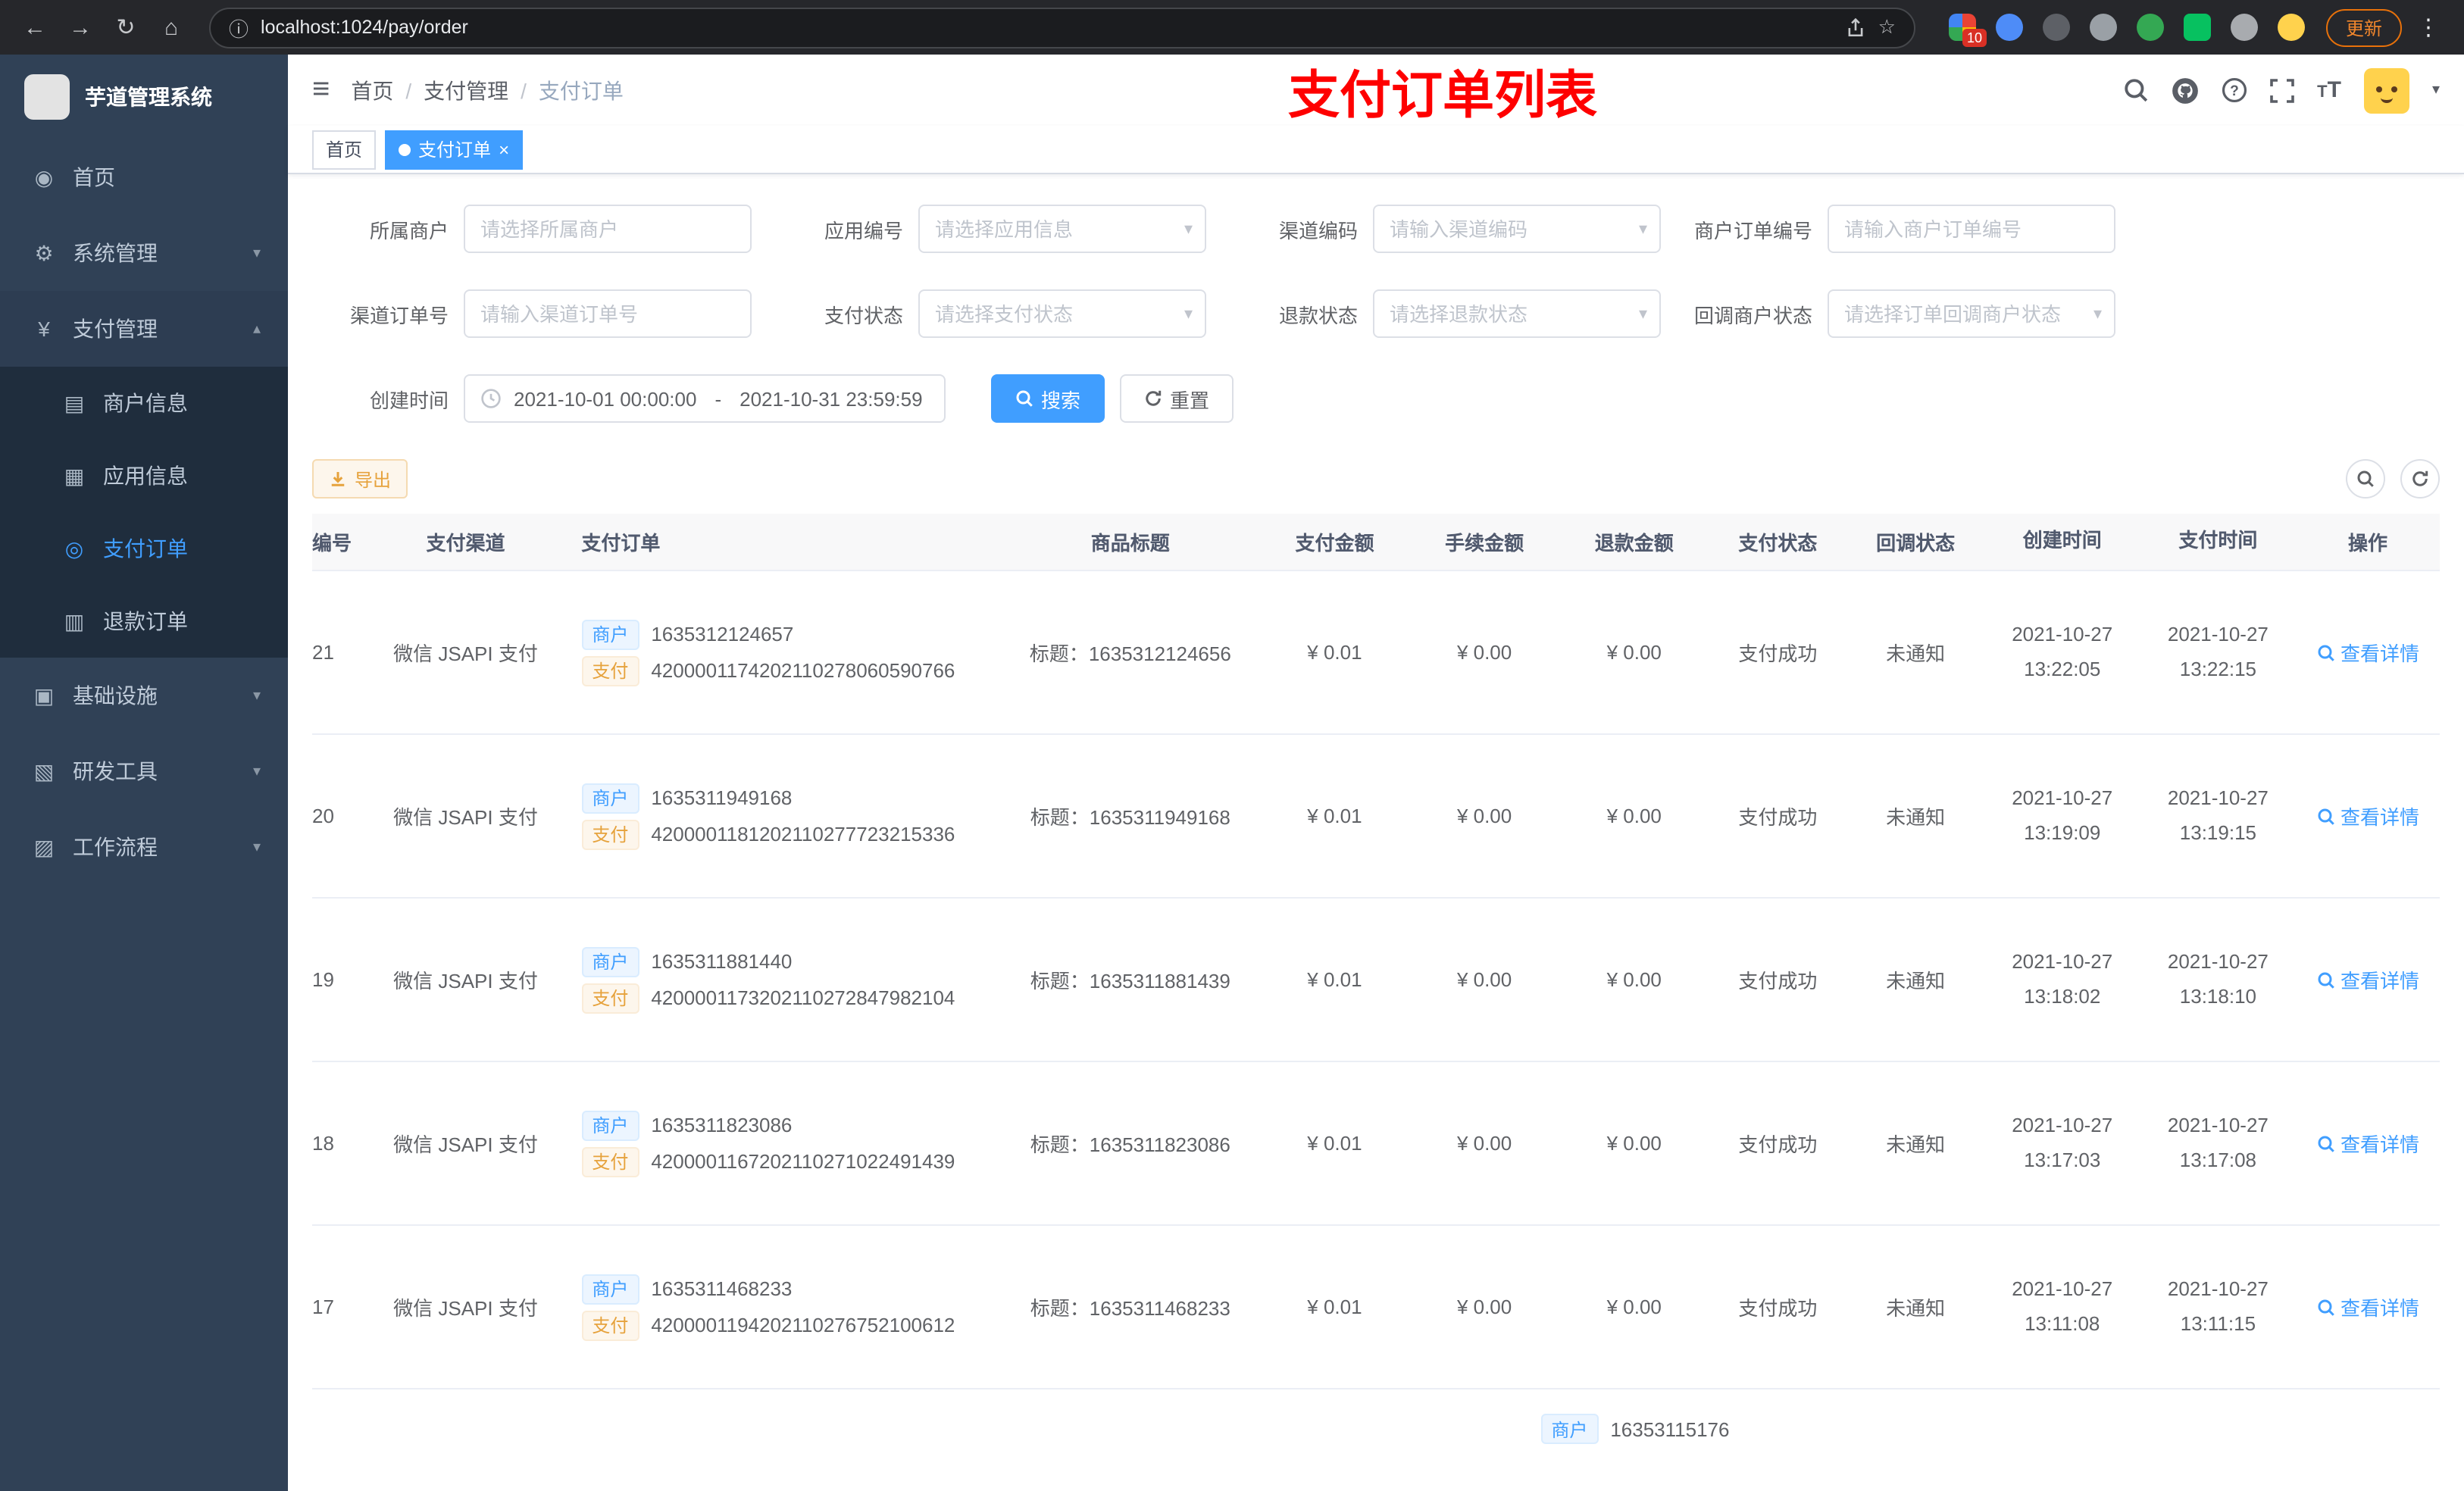  What do you see at coordinates (144, 253) in the screenshot?
I see `sidebar-item-system: ⚙ 系统管理 ▾` at bounding box center [144, 253].